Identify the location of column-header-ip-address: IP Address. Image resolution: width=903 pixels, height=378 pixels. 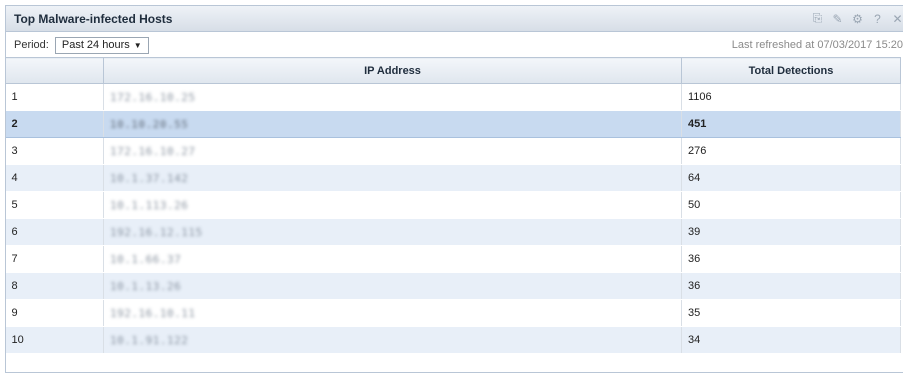
(392, 70).